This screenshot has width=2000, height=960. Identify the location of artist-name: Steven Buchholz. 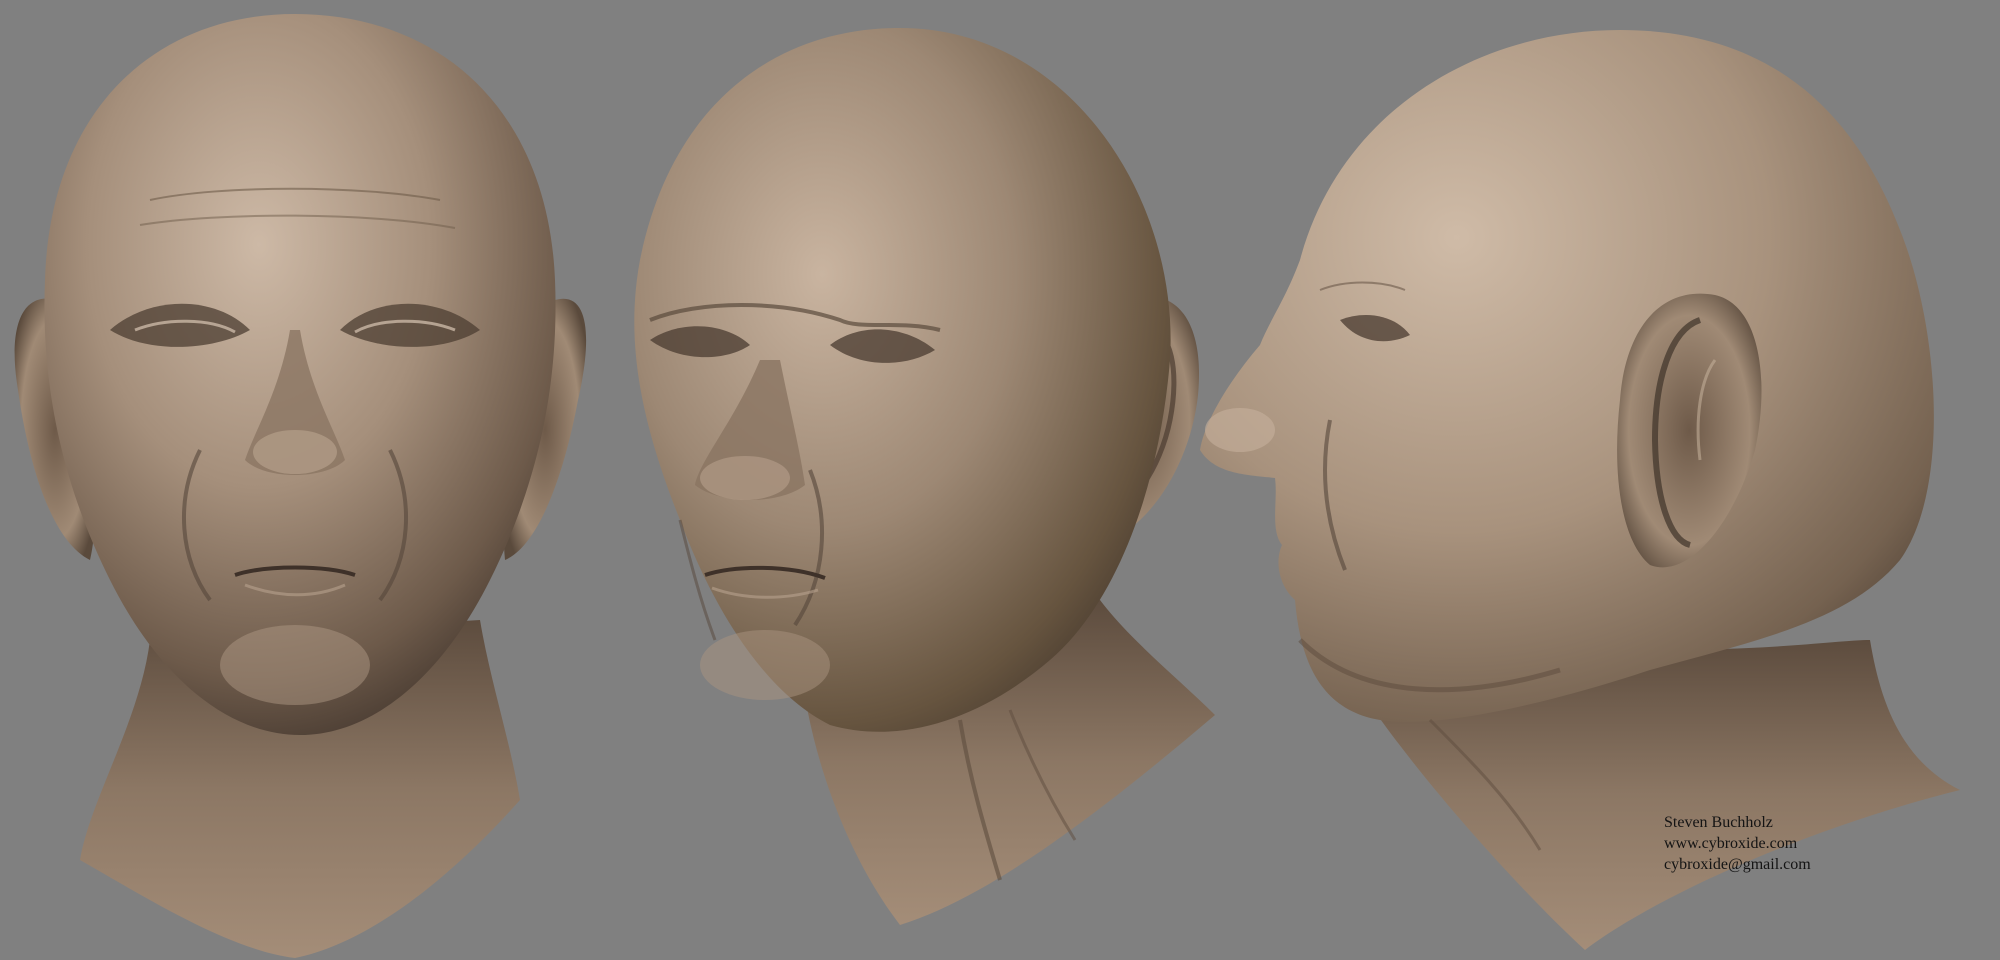
(1718, 822).